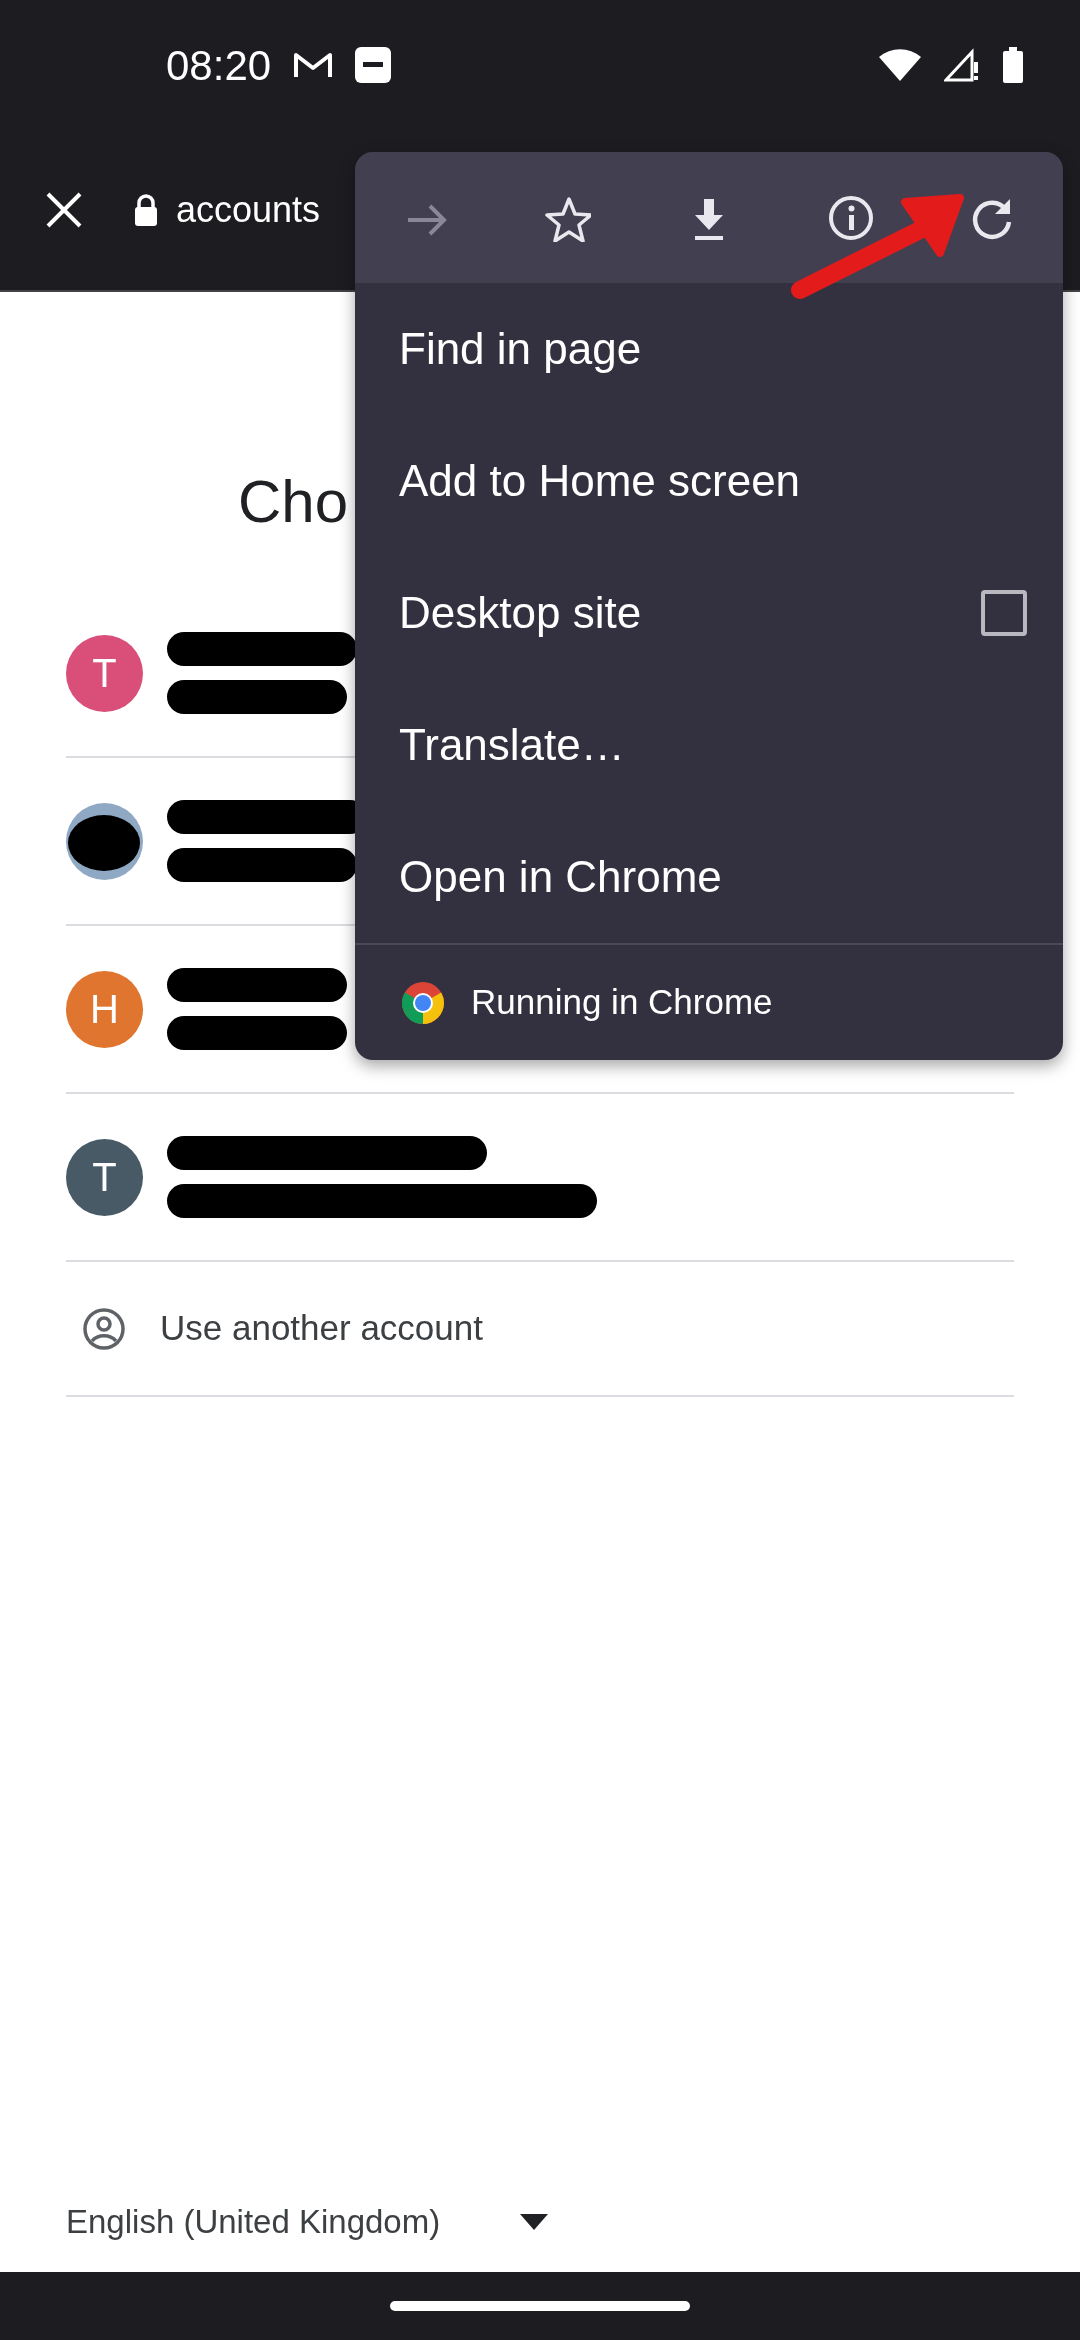 Image resolution: width=1080 pixels, height=2340 pixels. I want to click on menu-item: Open in Chrome, so click(560, 877).